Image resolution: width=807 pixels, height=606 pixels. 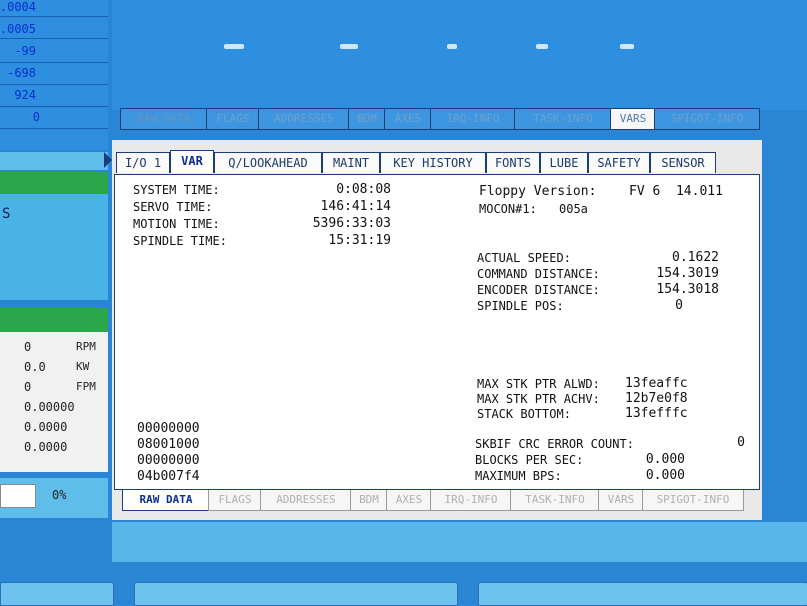 What do you see at coordinates (665, 475) in the screenshot?
I see `maximum-bps-value: 0.000` at bounding box center [665, 475].